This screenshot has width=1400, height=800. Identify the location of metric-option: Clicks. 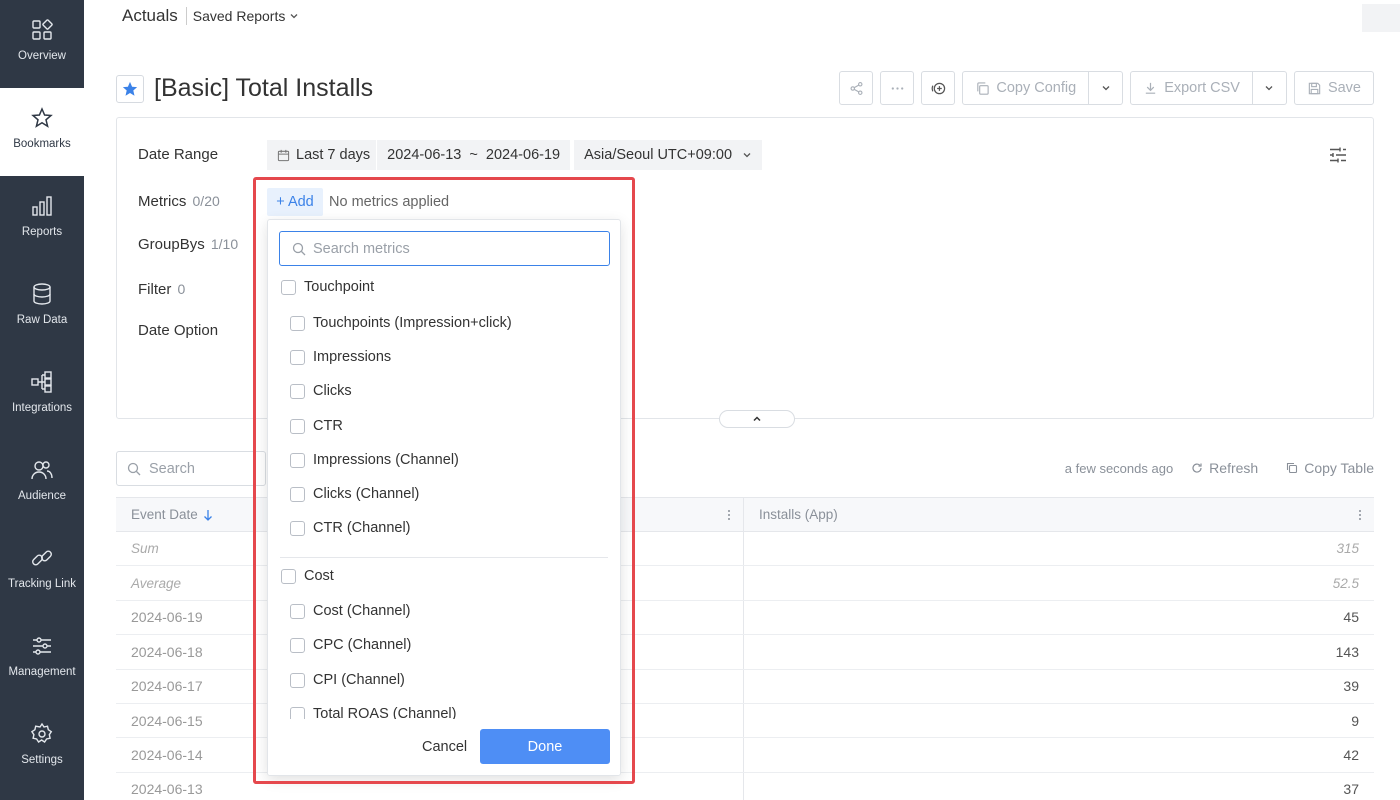
(321, 391).